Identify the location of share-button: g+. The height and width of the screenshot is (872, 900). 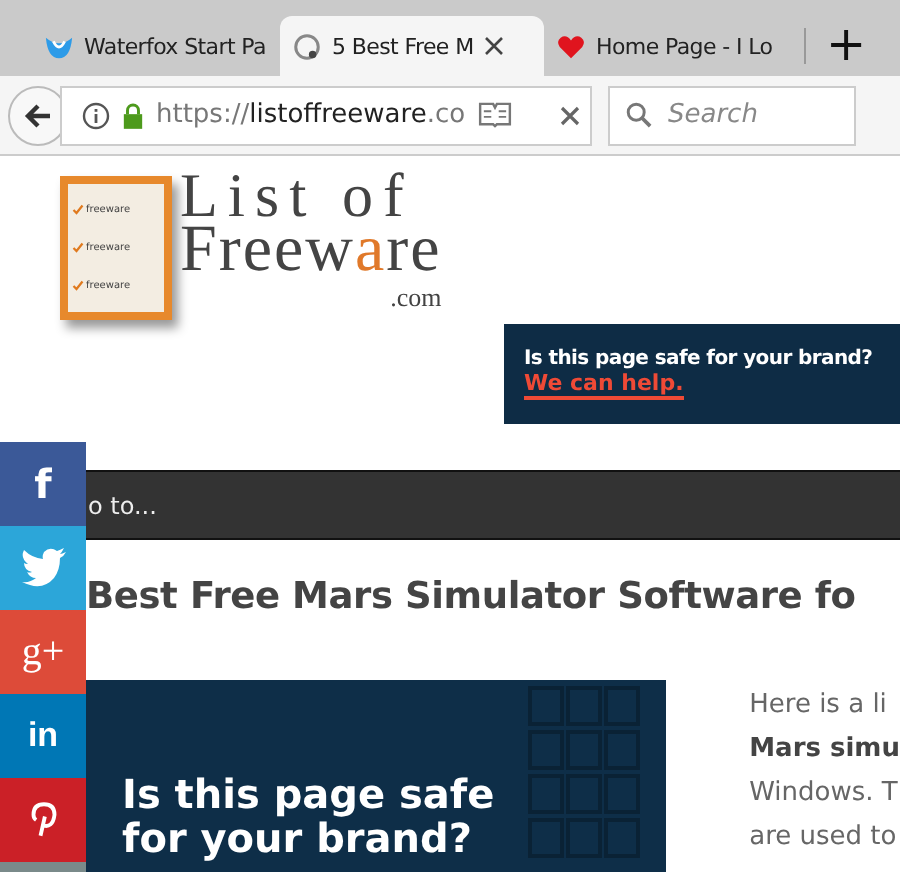
(43, 652).